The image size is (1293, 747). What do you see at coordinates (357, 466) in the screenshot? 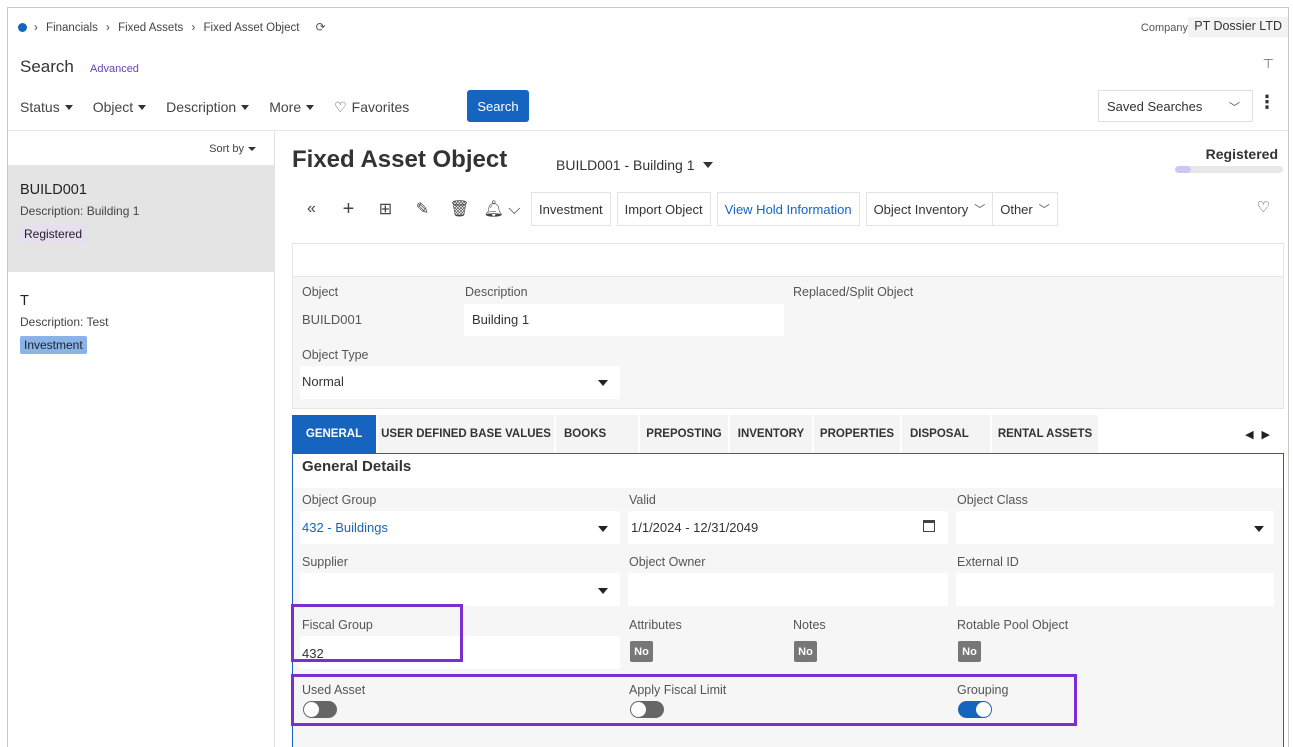
I see `section-title: General Details` at bounding box center [357, 466].